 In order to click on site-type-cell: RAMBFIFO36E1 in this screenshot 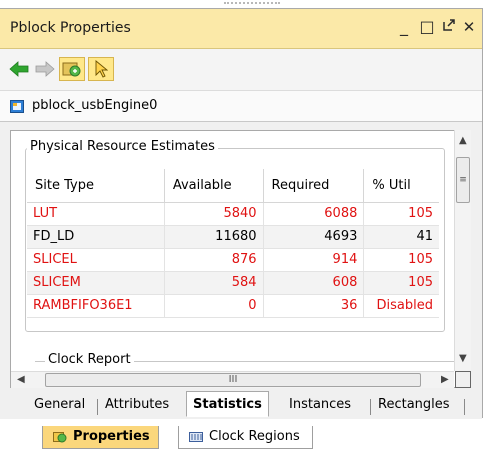, I will do `click(96, 306)`.